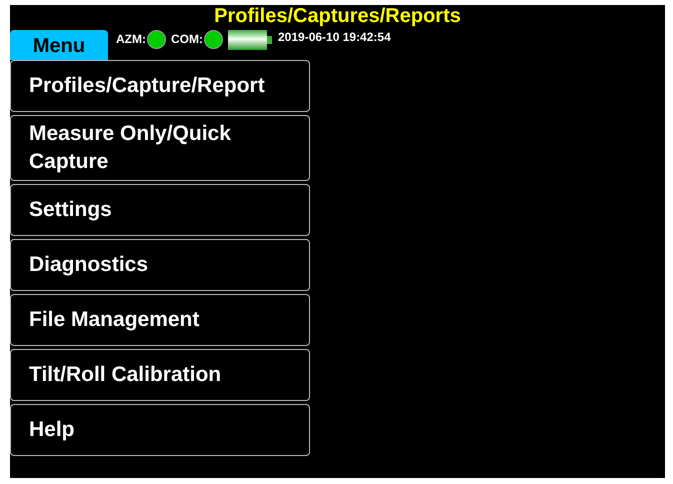 This screenshot has width=673, height=484. I want to click on menu-item: Settings, so click(160, 210).